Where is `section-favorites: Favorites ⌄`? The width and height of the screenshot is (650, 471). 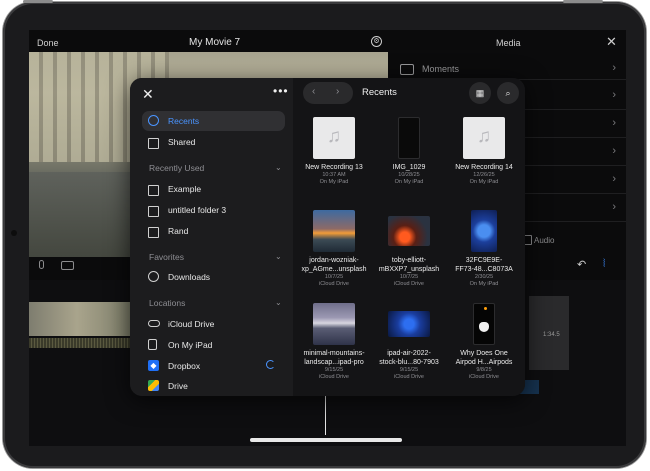
section-favorites: Favorites ⌄ is located at coordinates (215, 257).